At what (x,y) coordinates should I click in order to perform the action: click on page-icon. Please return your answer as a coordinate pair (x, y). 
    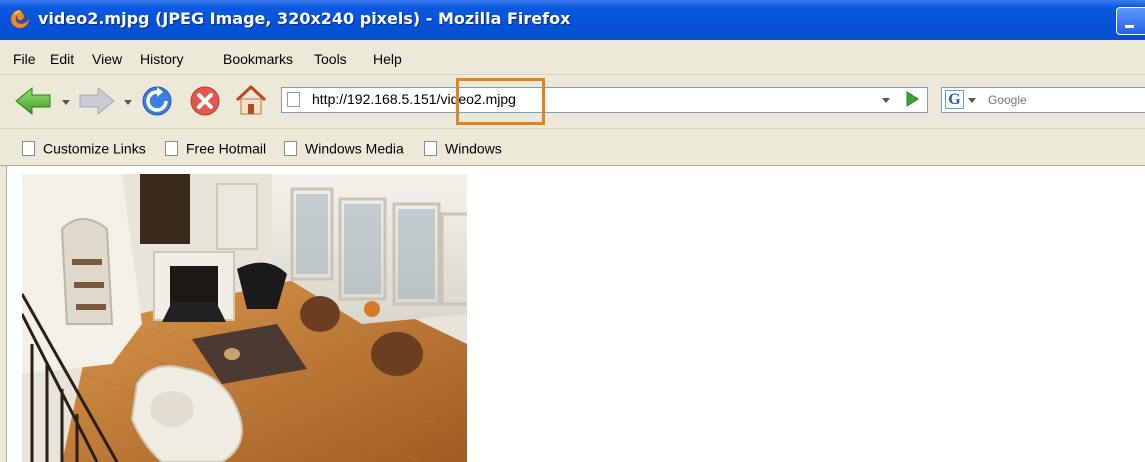
    Looking at the image, I should click on (293, 99).